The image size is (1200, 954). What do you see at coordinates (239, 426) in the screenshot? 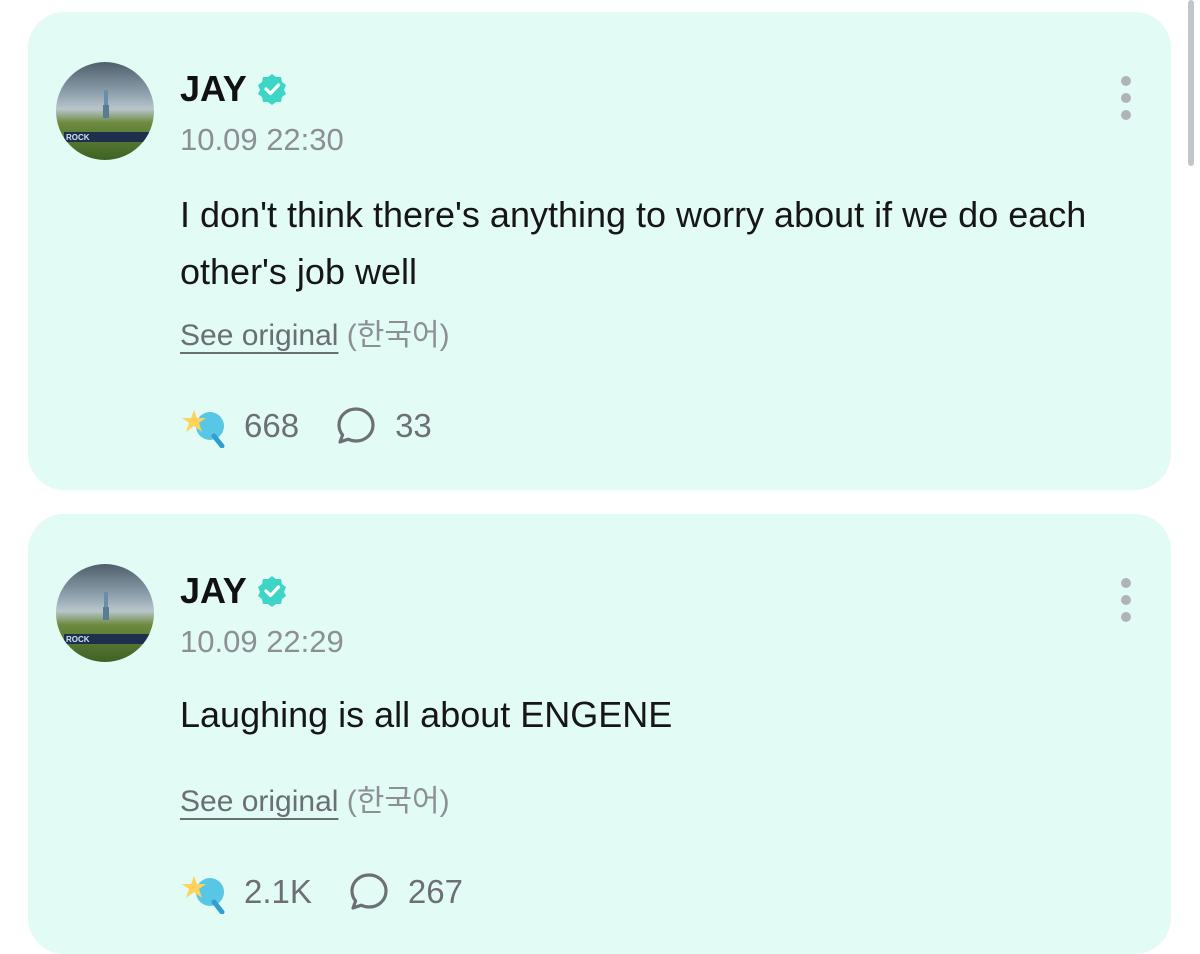
I see `like-button: 668` at bounding box center [239, 426].